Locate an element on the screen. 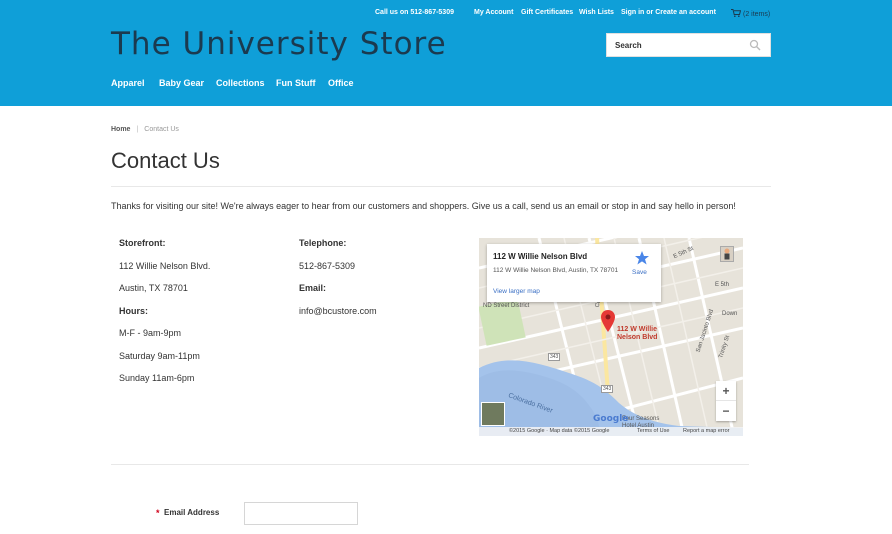  my-account-link: My Account is located at coordinates (493, 12).